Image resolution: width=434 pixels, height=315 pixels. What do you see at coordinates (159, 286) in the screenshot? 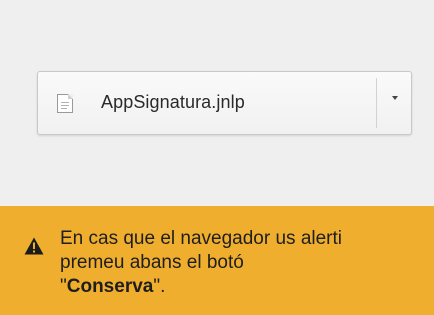
I see `quote-close: ".` at bounding box center [159, 286].